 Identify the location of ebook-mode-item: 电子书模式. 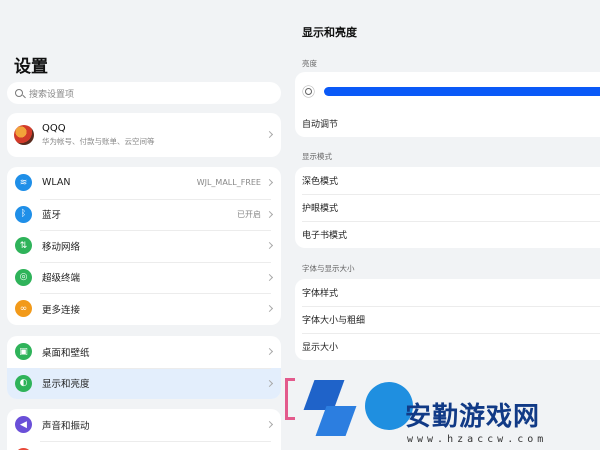
(447, 234).